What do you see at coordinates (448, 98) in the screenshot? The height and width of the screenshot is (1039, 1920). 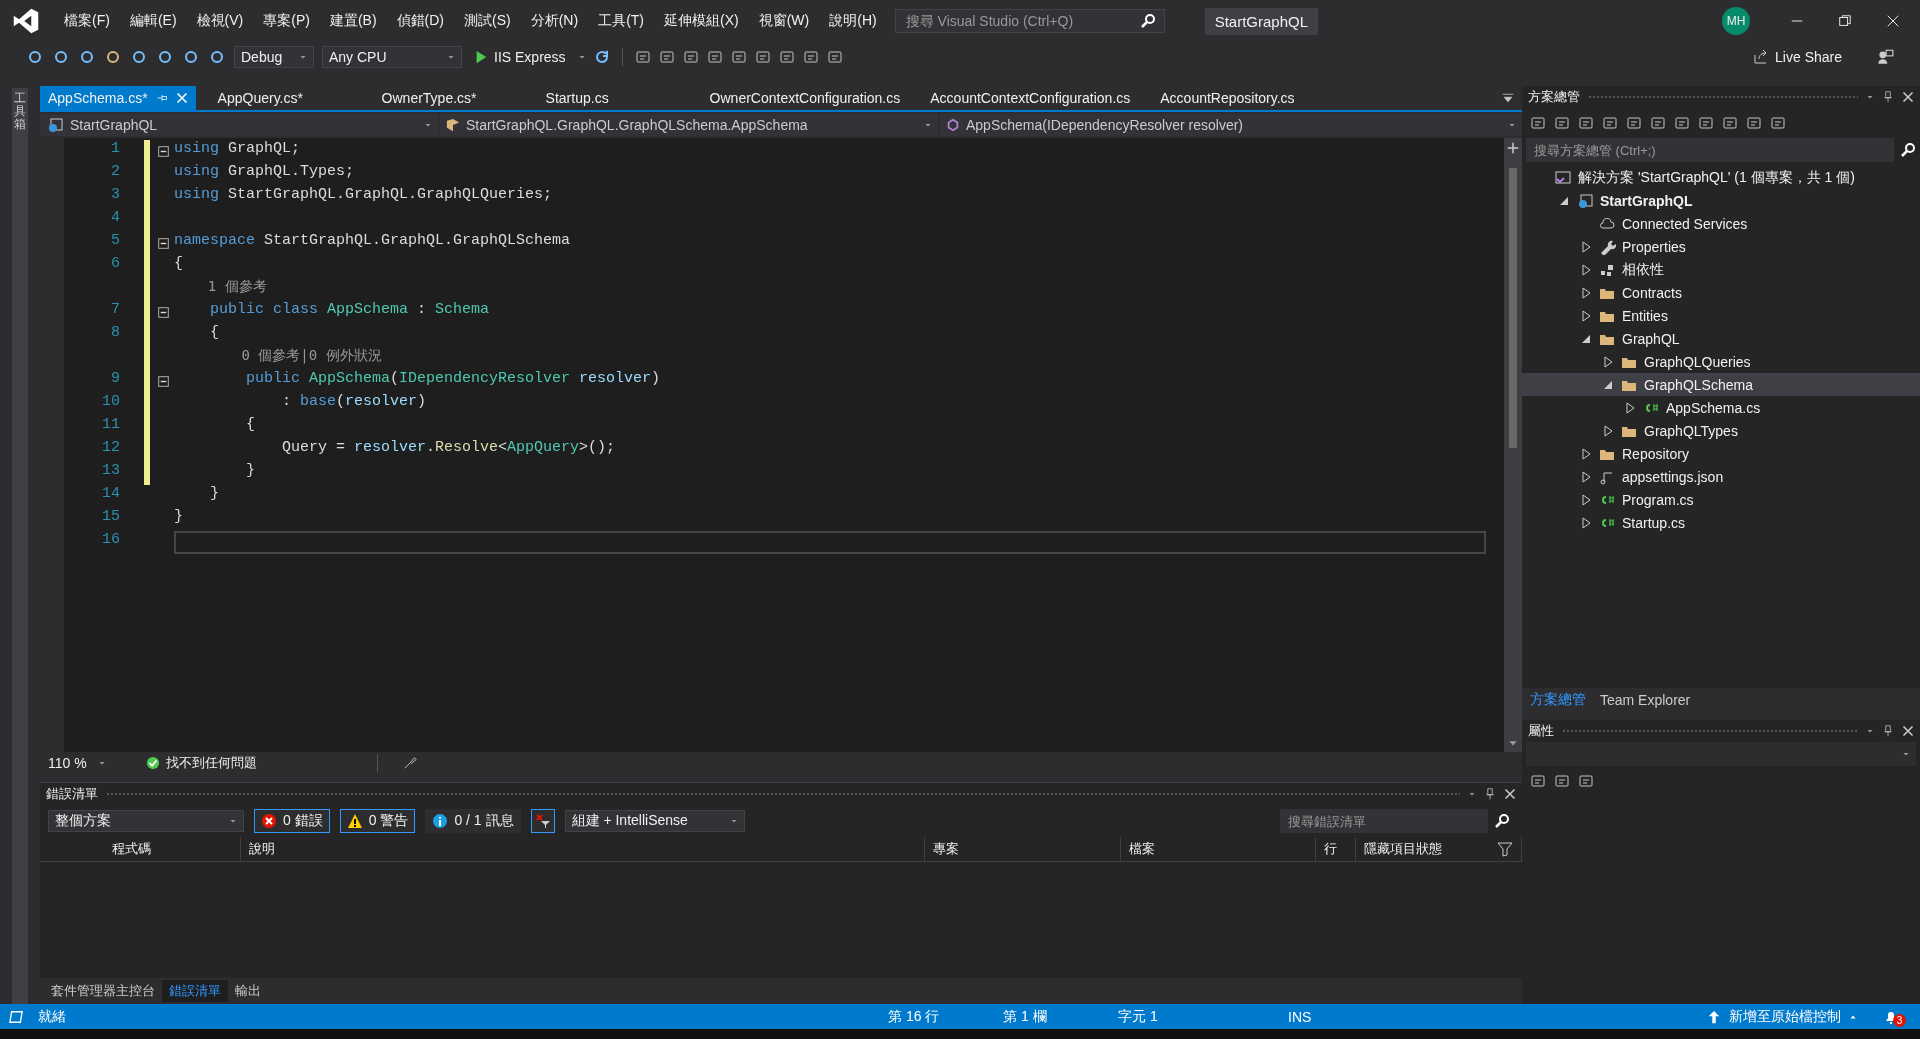 I see `document-tab: OwnerType.cs*` at bounding box center [448, 98].